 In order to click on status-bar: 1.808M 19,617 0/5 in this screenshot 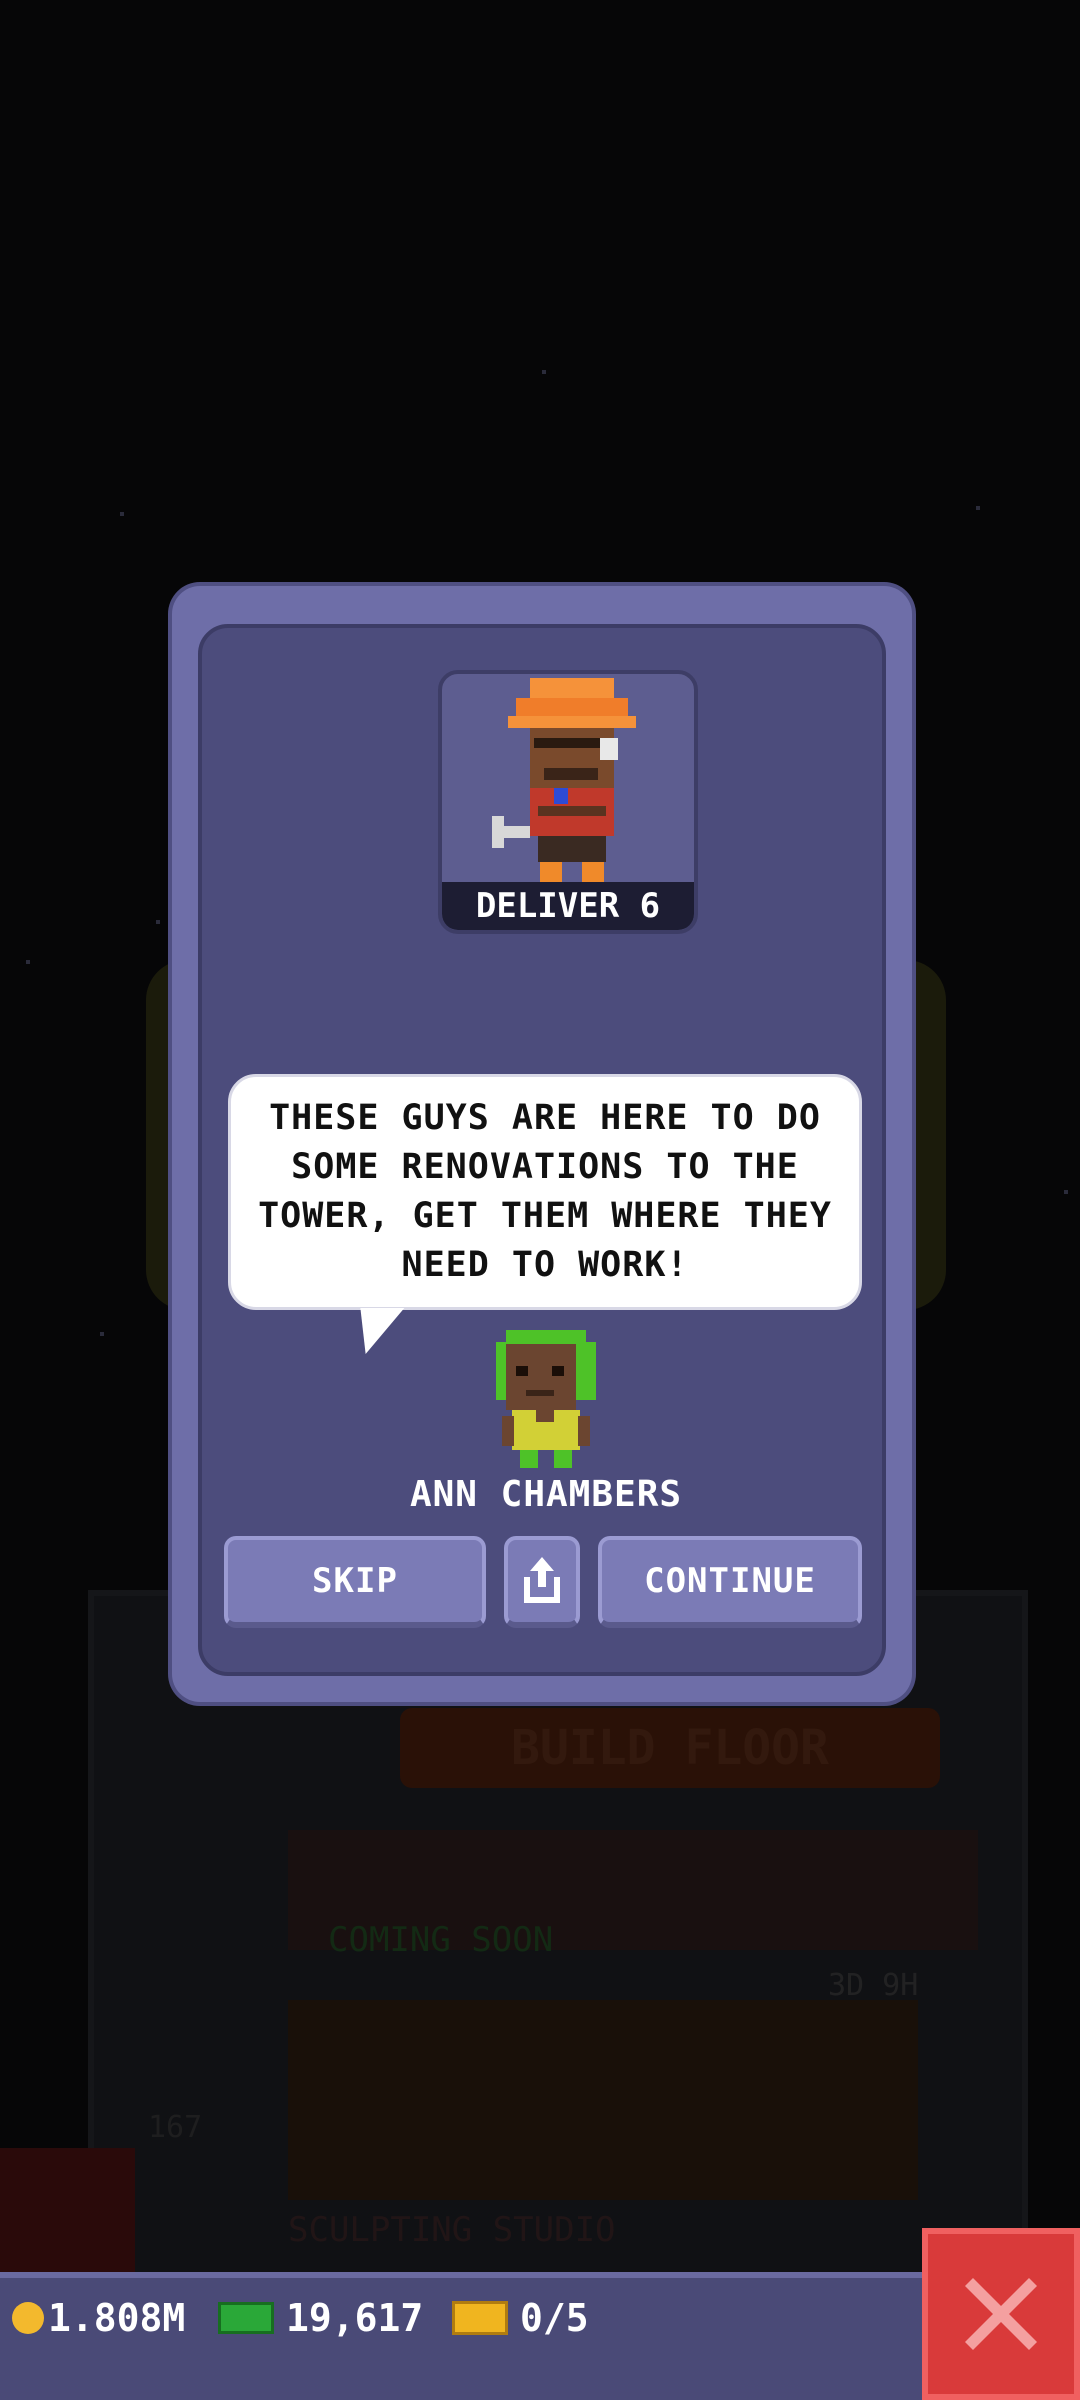, I will do `click(540, 2336)`.